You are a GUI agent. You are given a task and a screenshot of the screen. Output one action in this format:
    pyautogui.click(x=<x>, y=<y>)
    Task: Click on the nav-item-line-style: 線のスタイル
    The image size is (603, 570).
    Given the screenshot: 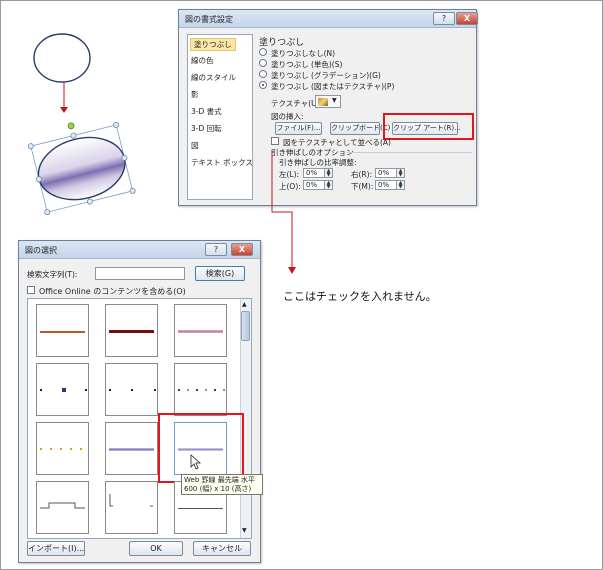 What is the action you would take?
    pyautogui.click(x=213, y=77)
    